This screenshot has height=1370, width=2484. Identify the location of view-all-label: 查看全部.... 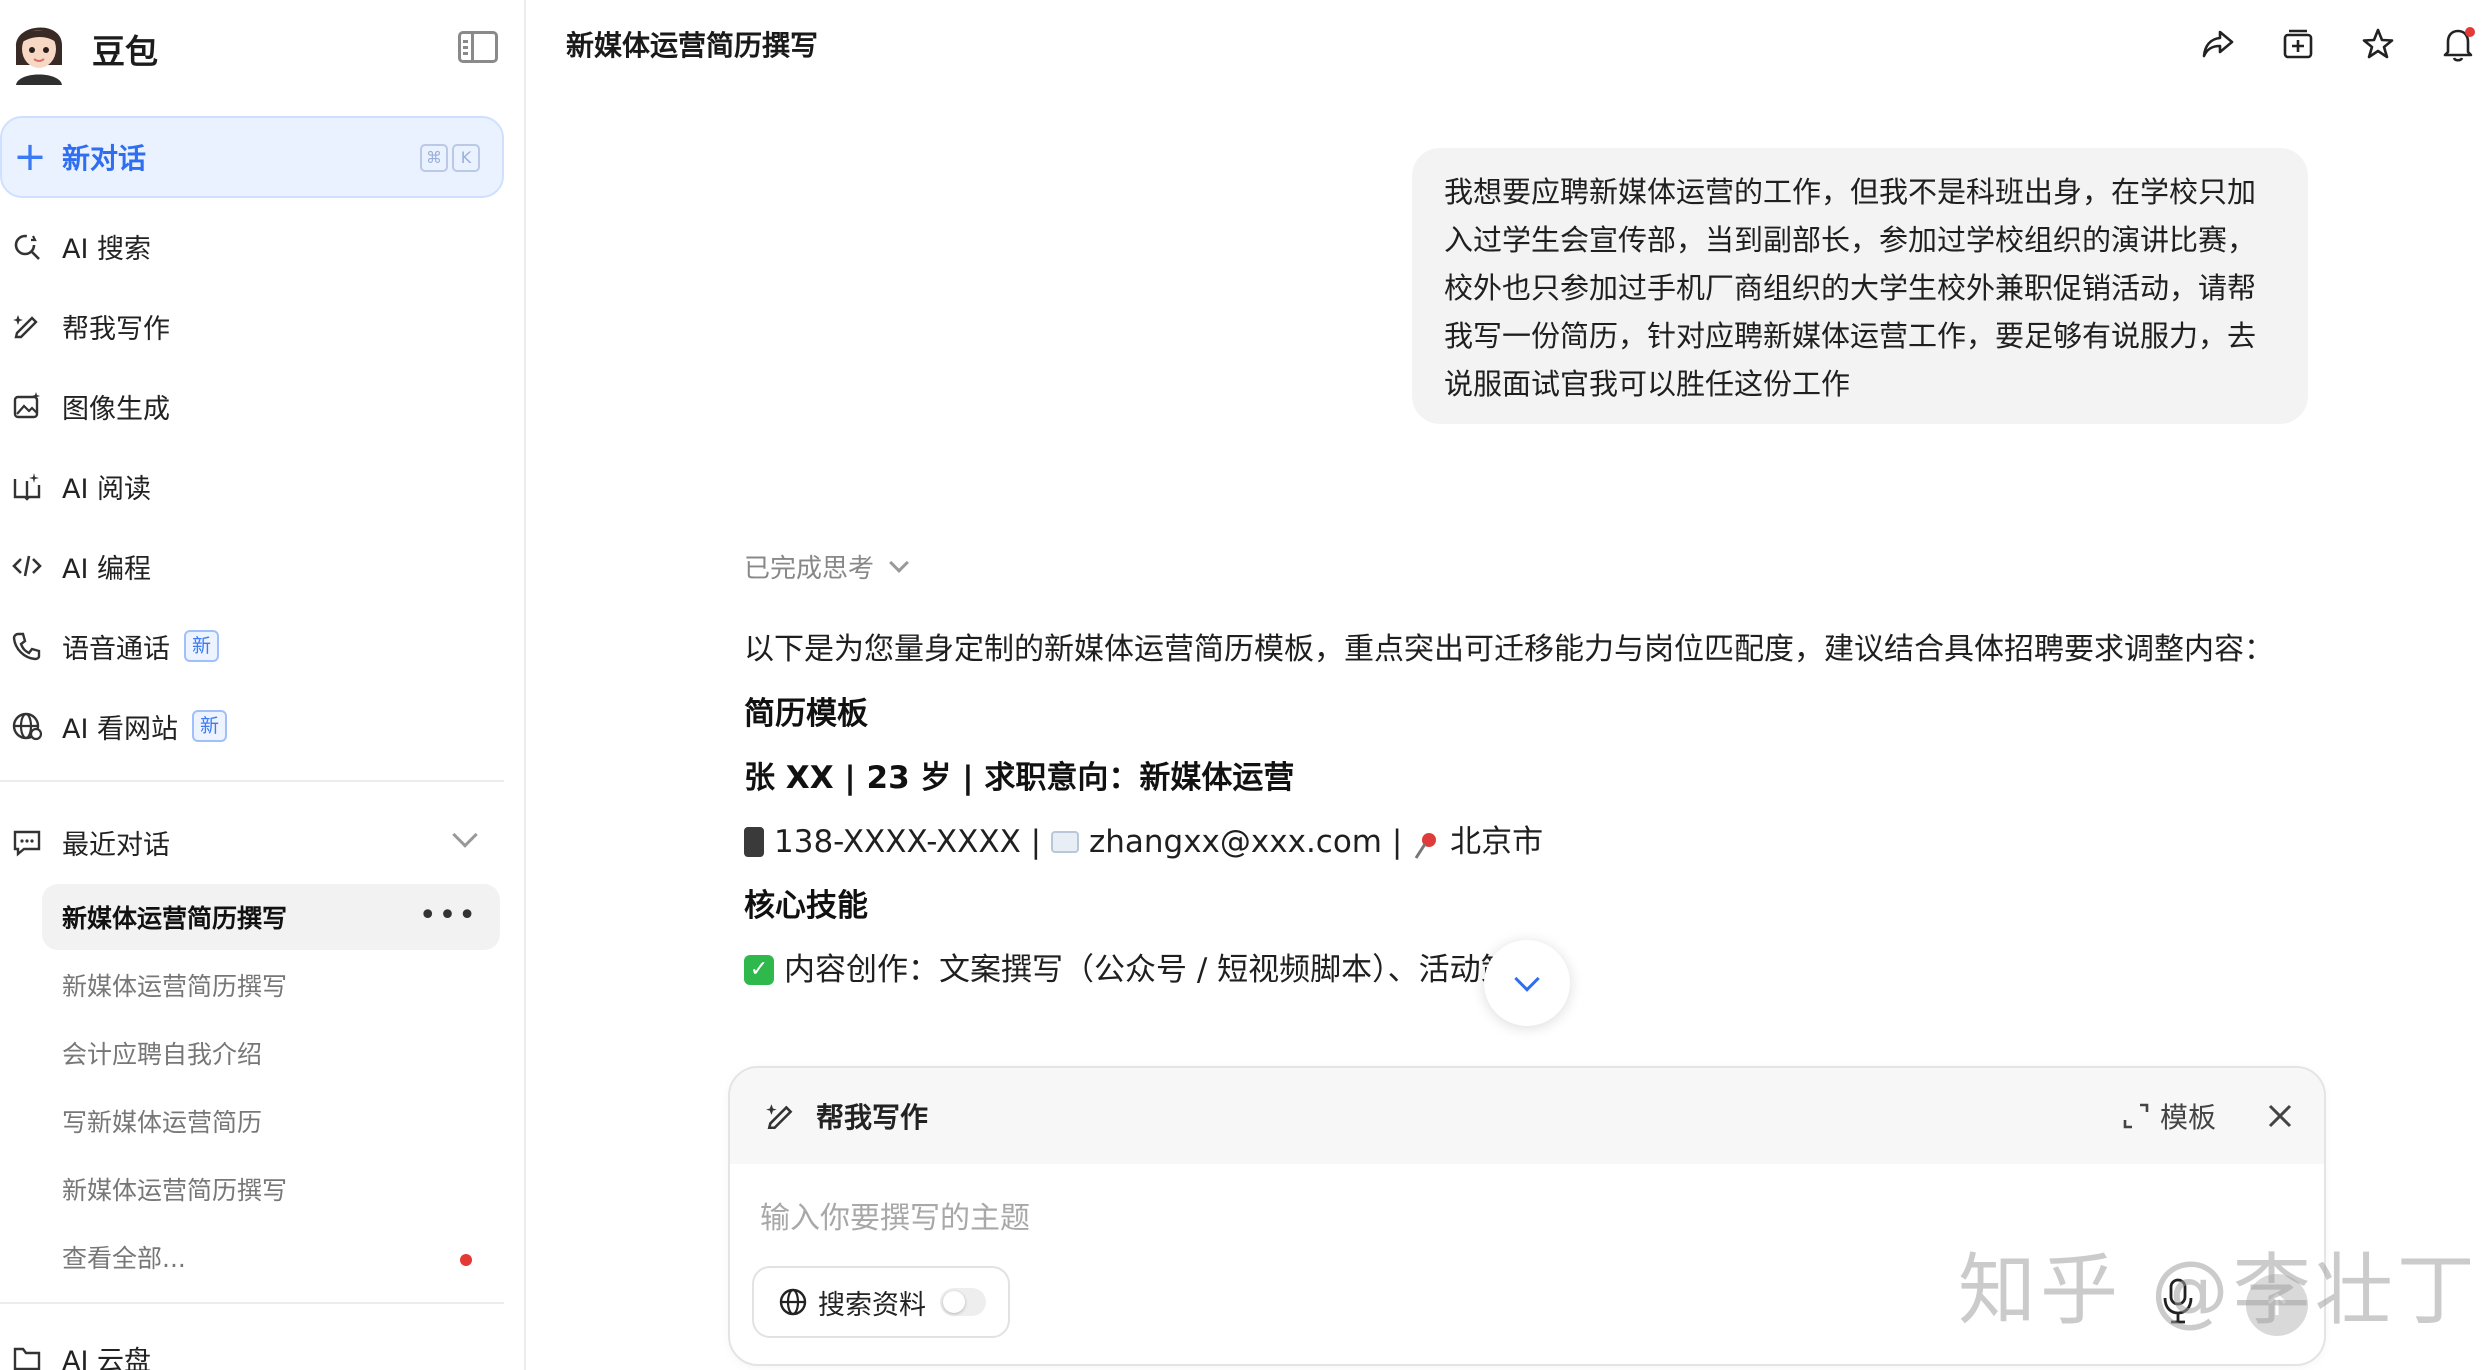
(124, 1258).